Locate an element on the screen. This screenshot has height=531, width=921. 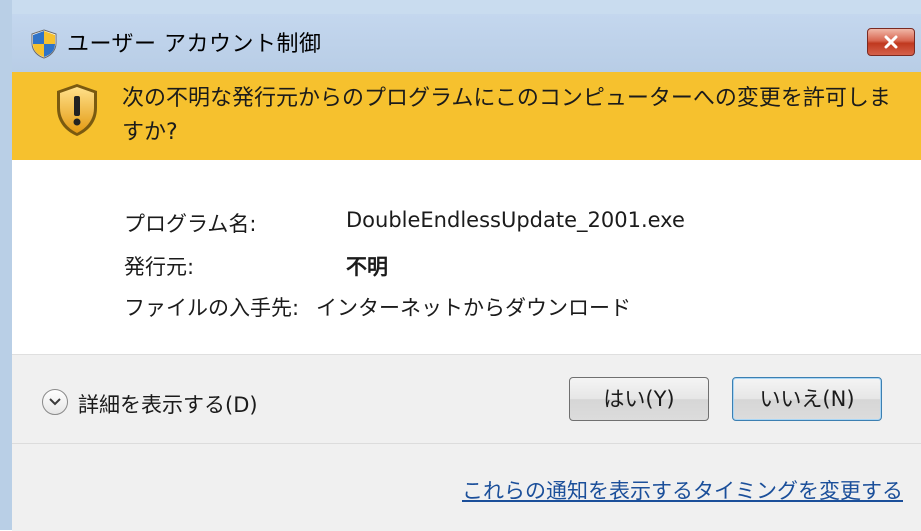
yes-button: はい(Y) is located at coordinates (639, 399).